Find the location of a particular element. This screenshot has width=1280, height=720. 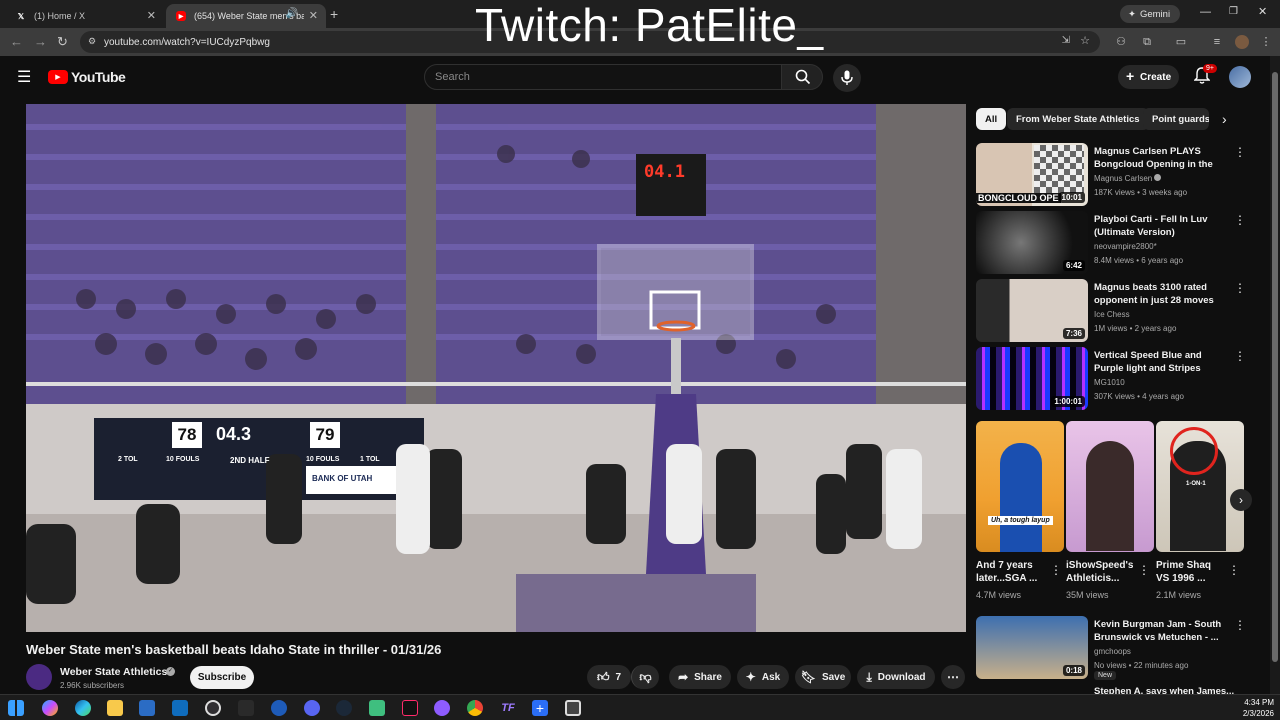

video-thumbnail: 1:00:01 is located at coordinates (1032, 378).